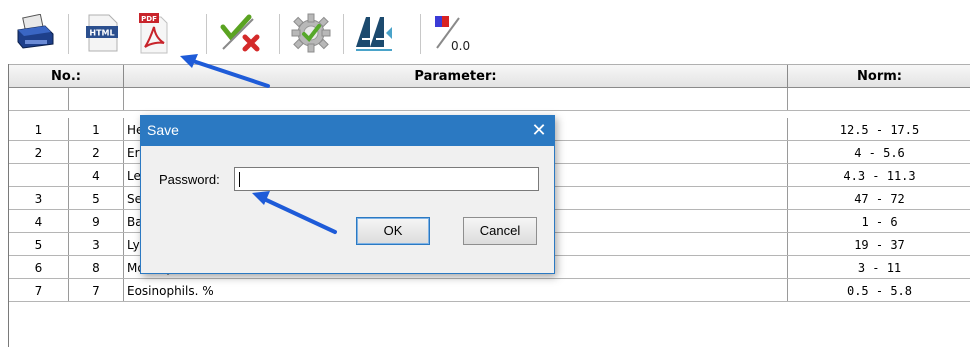  I want to click on text-caret, so click(239, 179).